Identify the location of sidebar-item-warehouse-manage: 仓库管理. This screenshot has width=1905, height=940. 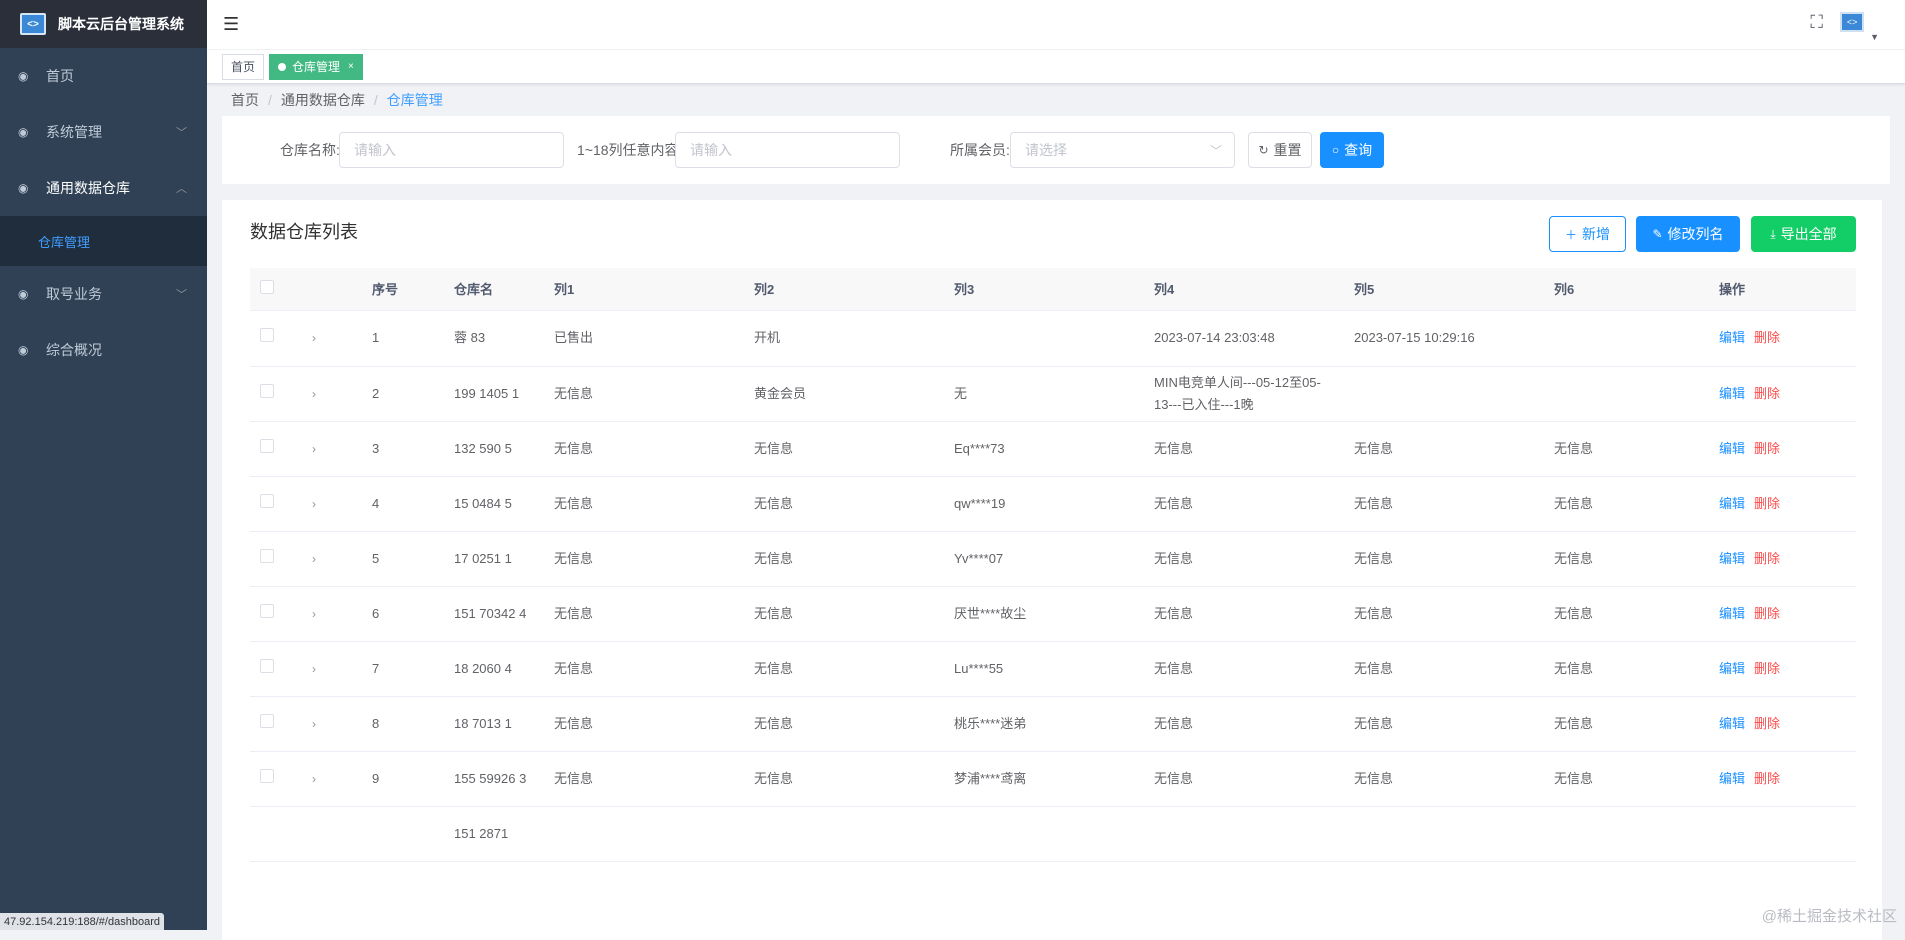
(103, 241).